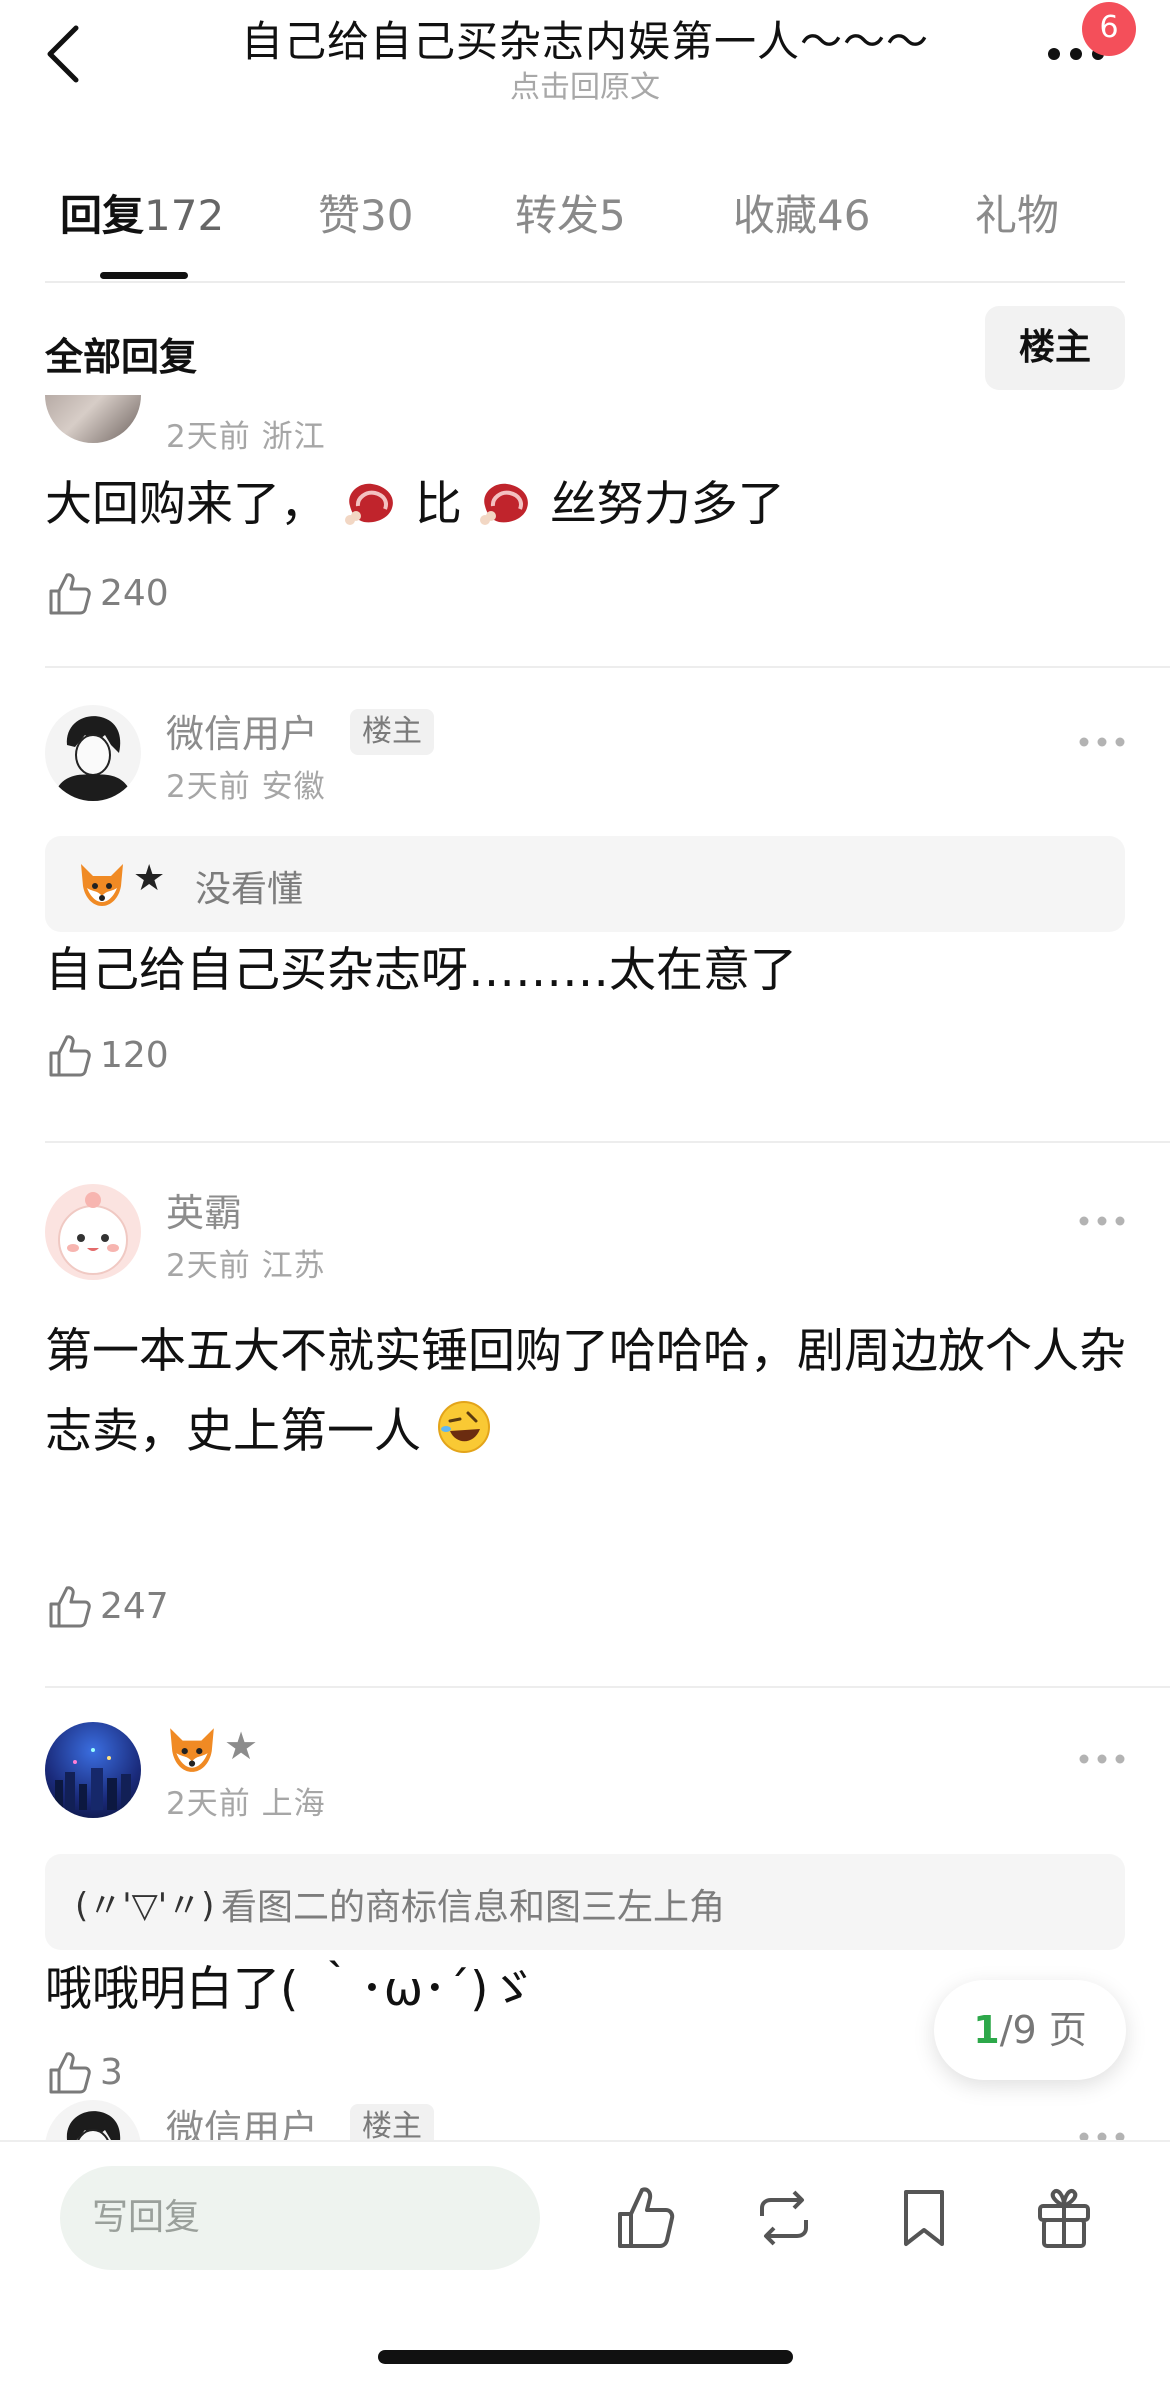 This screenshot has height=2388, width=1170. What do you see at coordinates (121, 357) in the screenshot?
I see `all-replies-heading: 全部回复` at bounding box center [121, 357].